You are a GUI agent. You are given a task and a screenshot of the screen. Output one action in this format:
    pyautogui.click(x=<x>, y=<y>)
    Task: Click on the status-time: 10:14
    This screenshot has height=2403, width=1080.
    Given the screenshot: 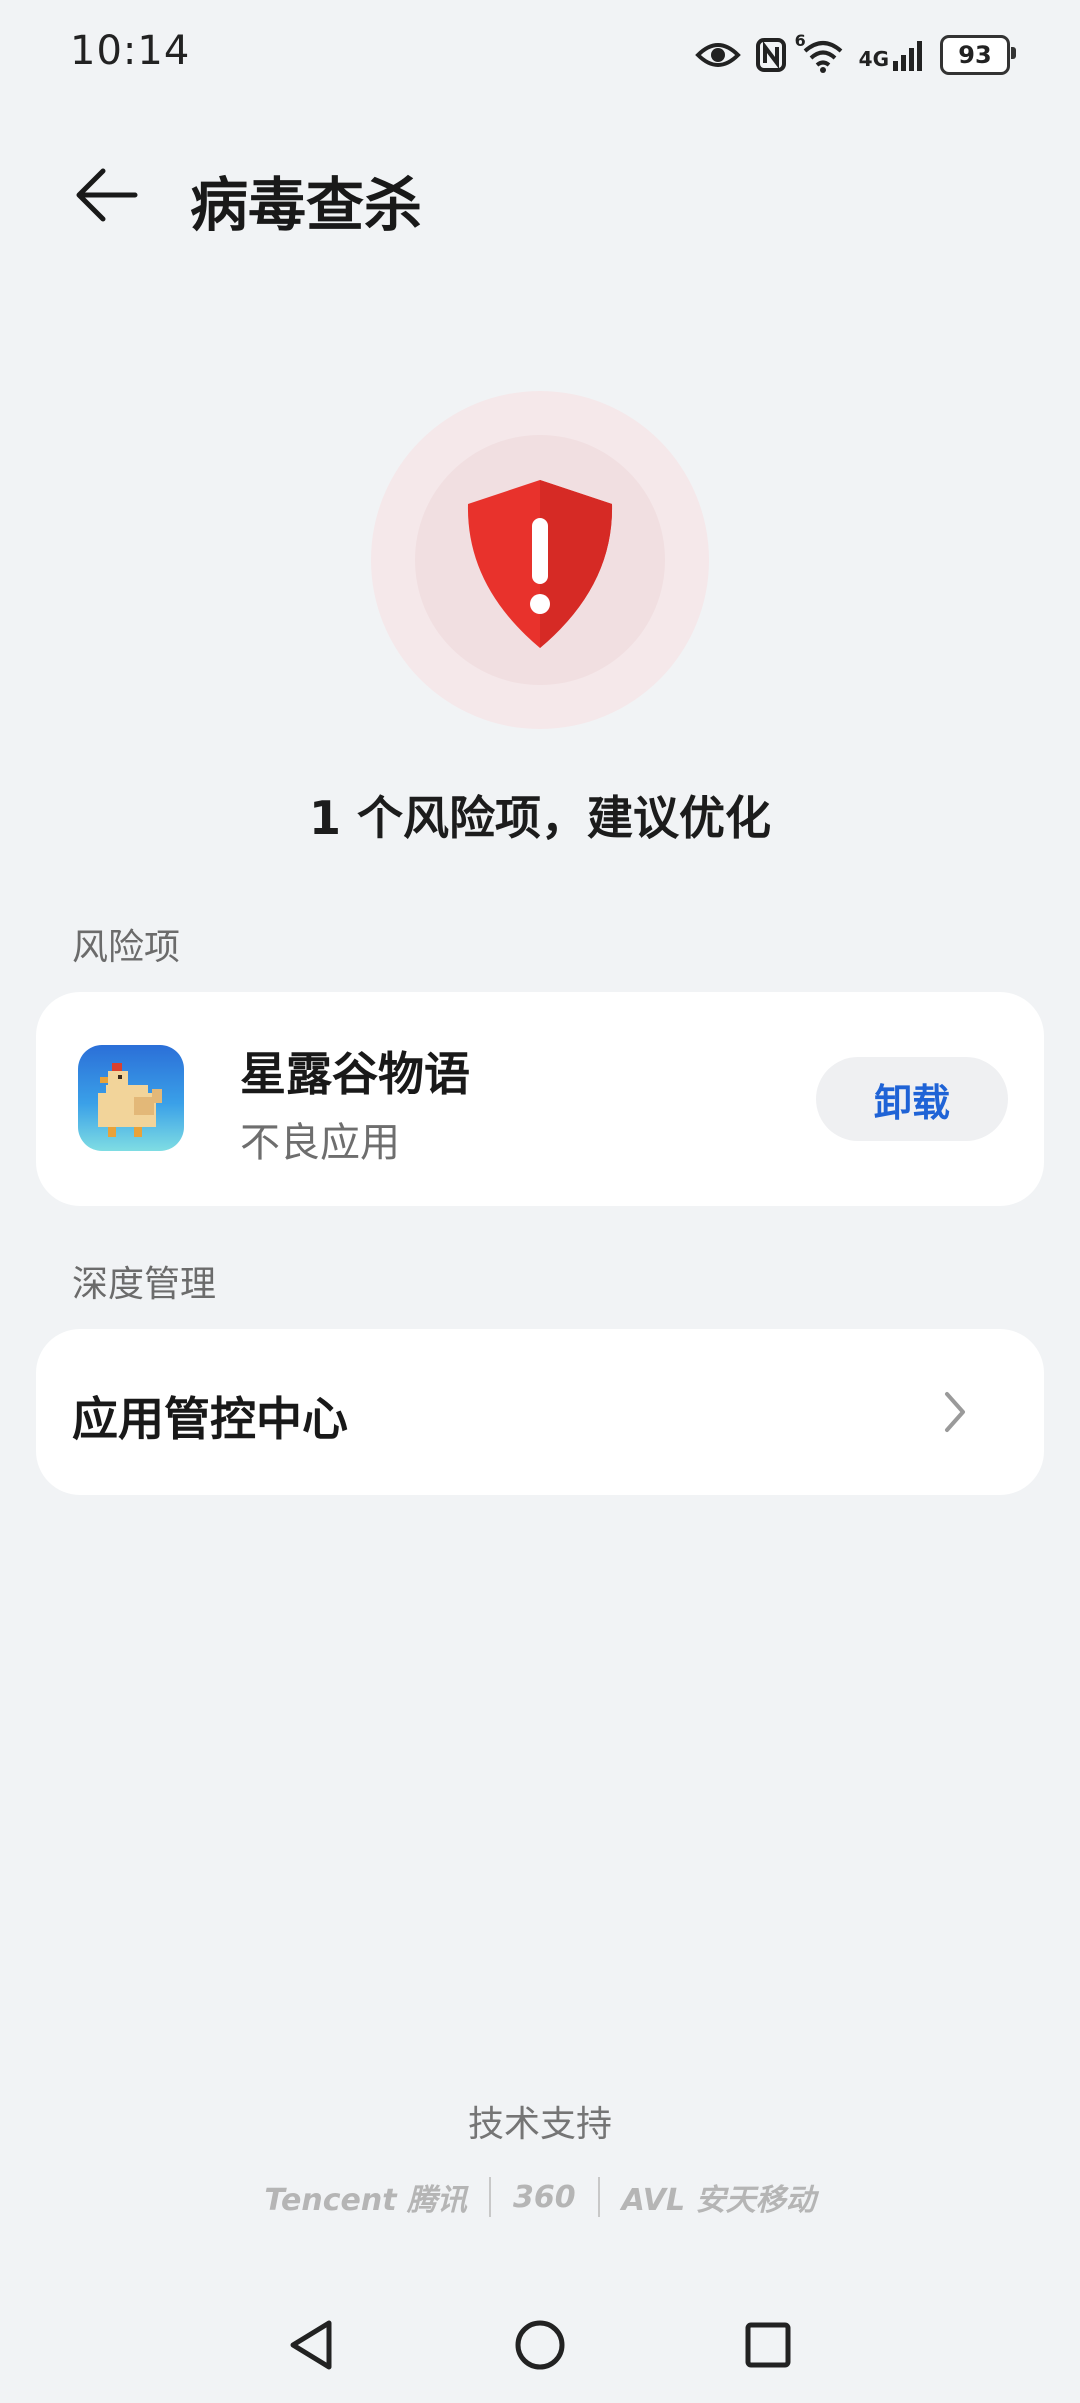 What is the action you would take?
    pyautogui.click(x=130, y=51)
    